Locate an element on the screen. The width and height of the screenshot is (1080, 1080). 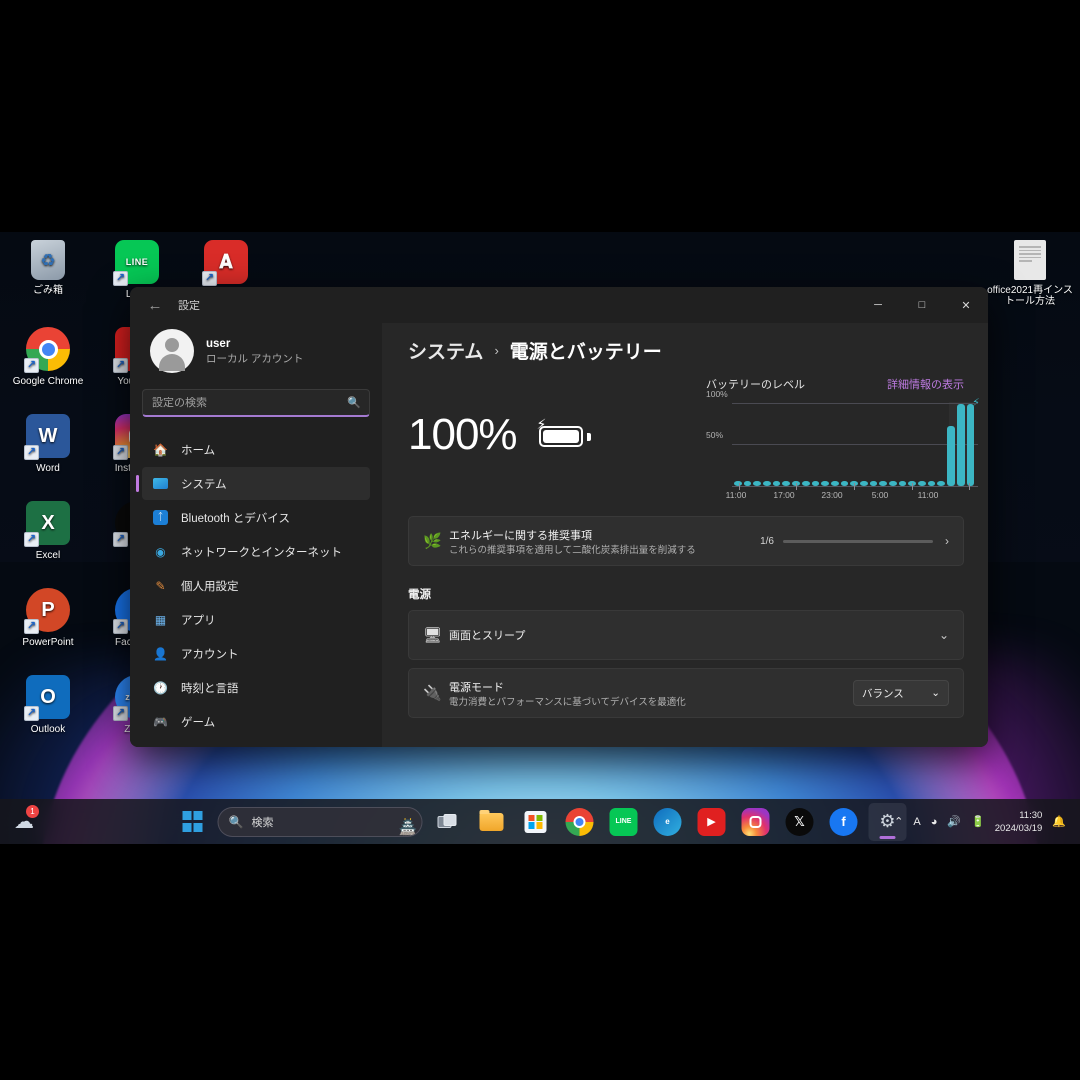
taskbar-weather-widget: ☁ 1 is located at coordinates (26, 819).